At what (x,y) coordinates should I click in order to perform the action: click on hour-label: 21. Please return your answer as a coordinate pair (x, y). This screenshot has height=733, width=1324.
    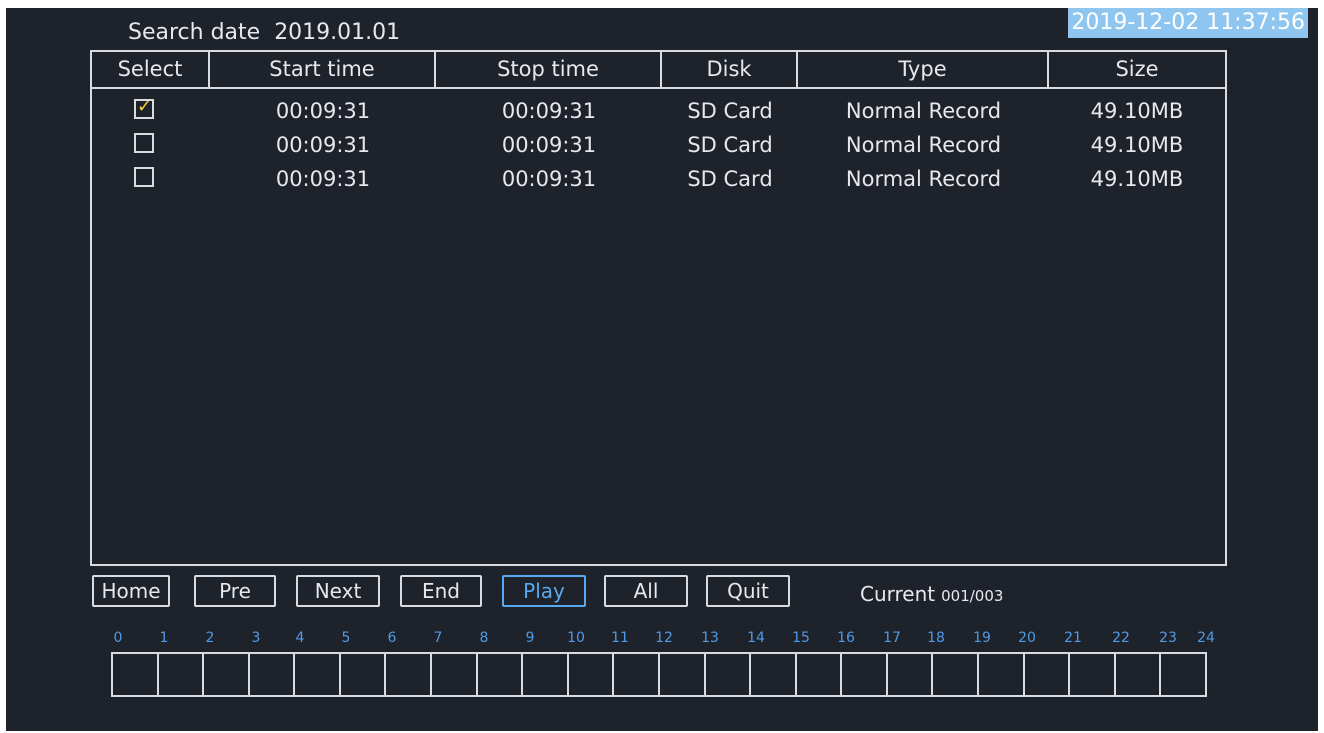
    Looking at the image, I should click on (1073, 638).